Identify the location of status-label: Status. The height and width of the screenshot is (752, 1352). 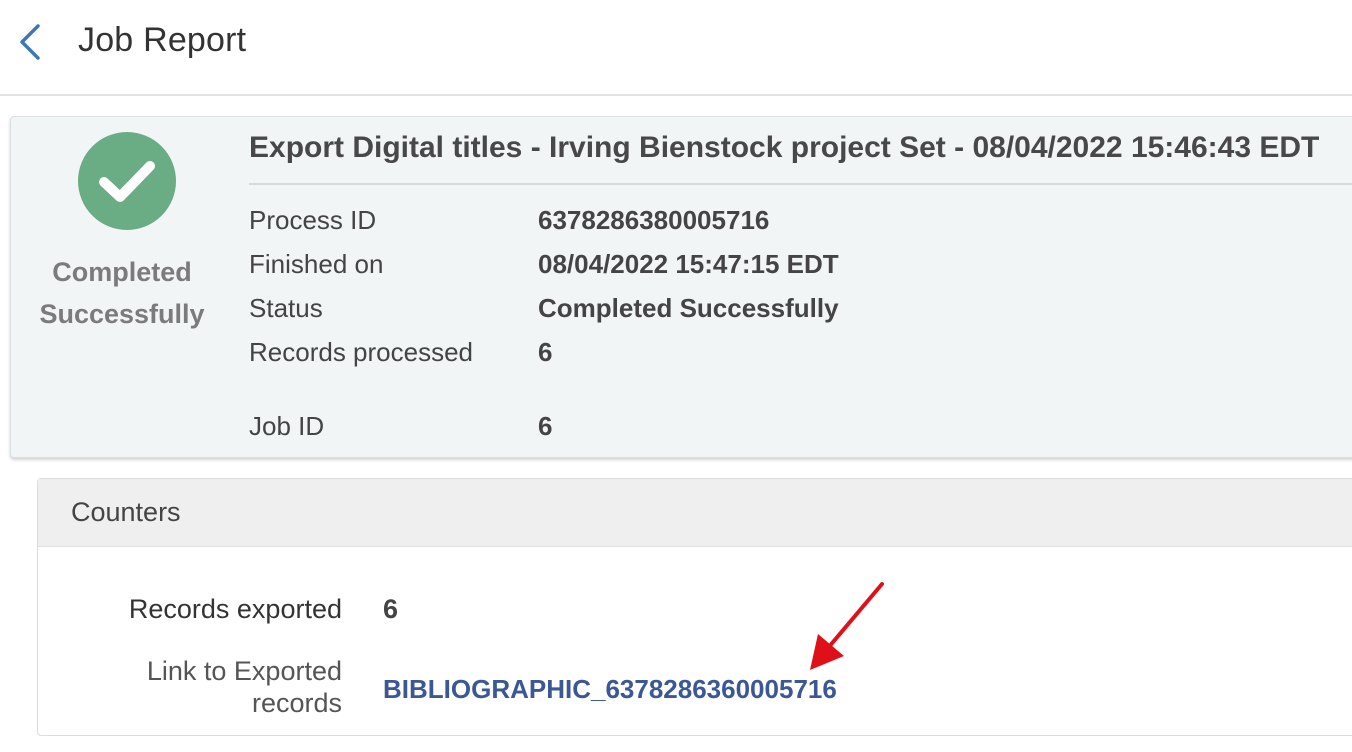
(286, 308).